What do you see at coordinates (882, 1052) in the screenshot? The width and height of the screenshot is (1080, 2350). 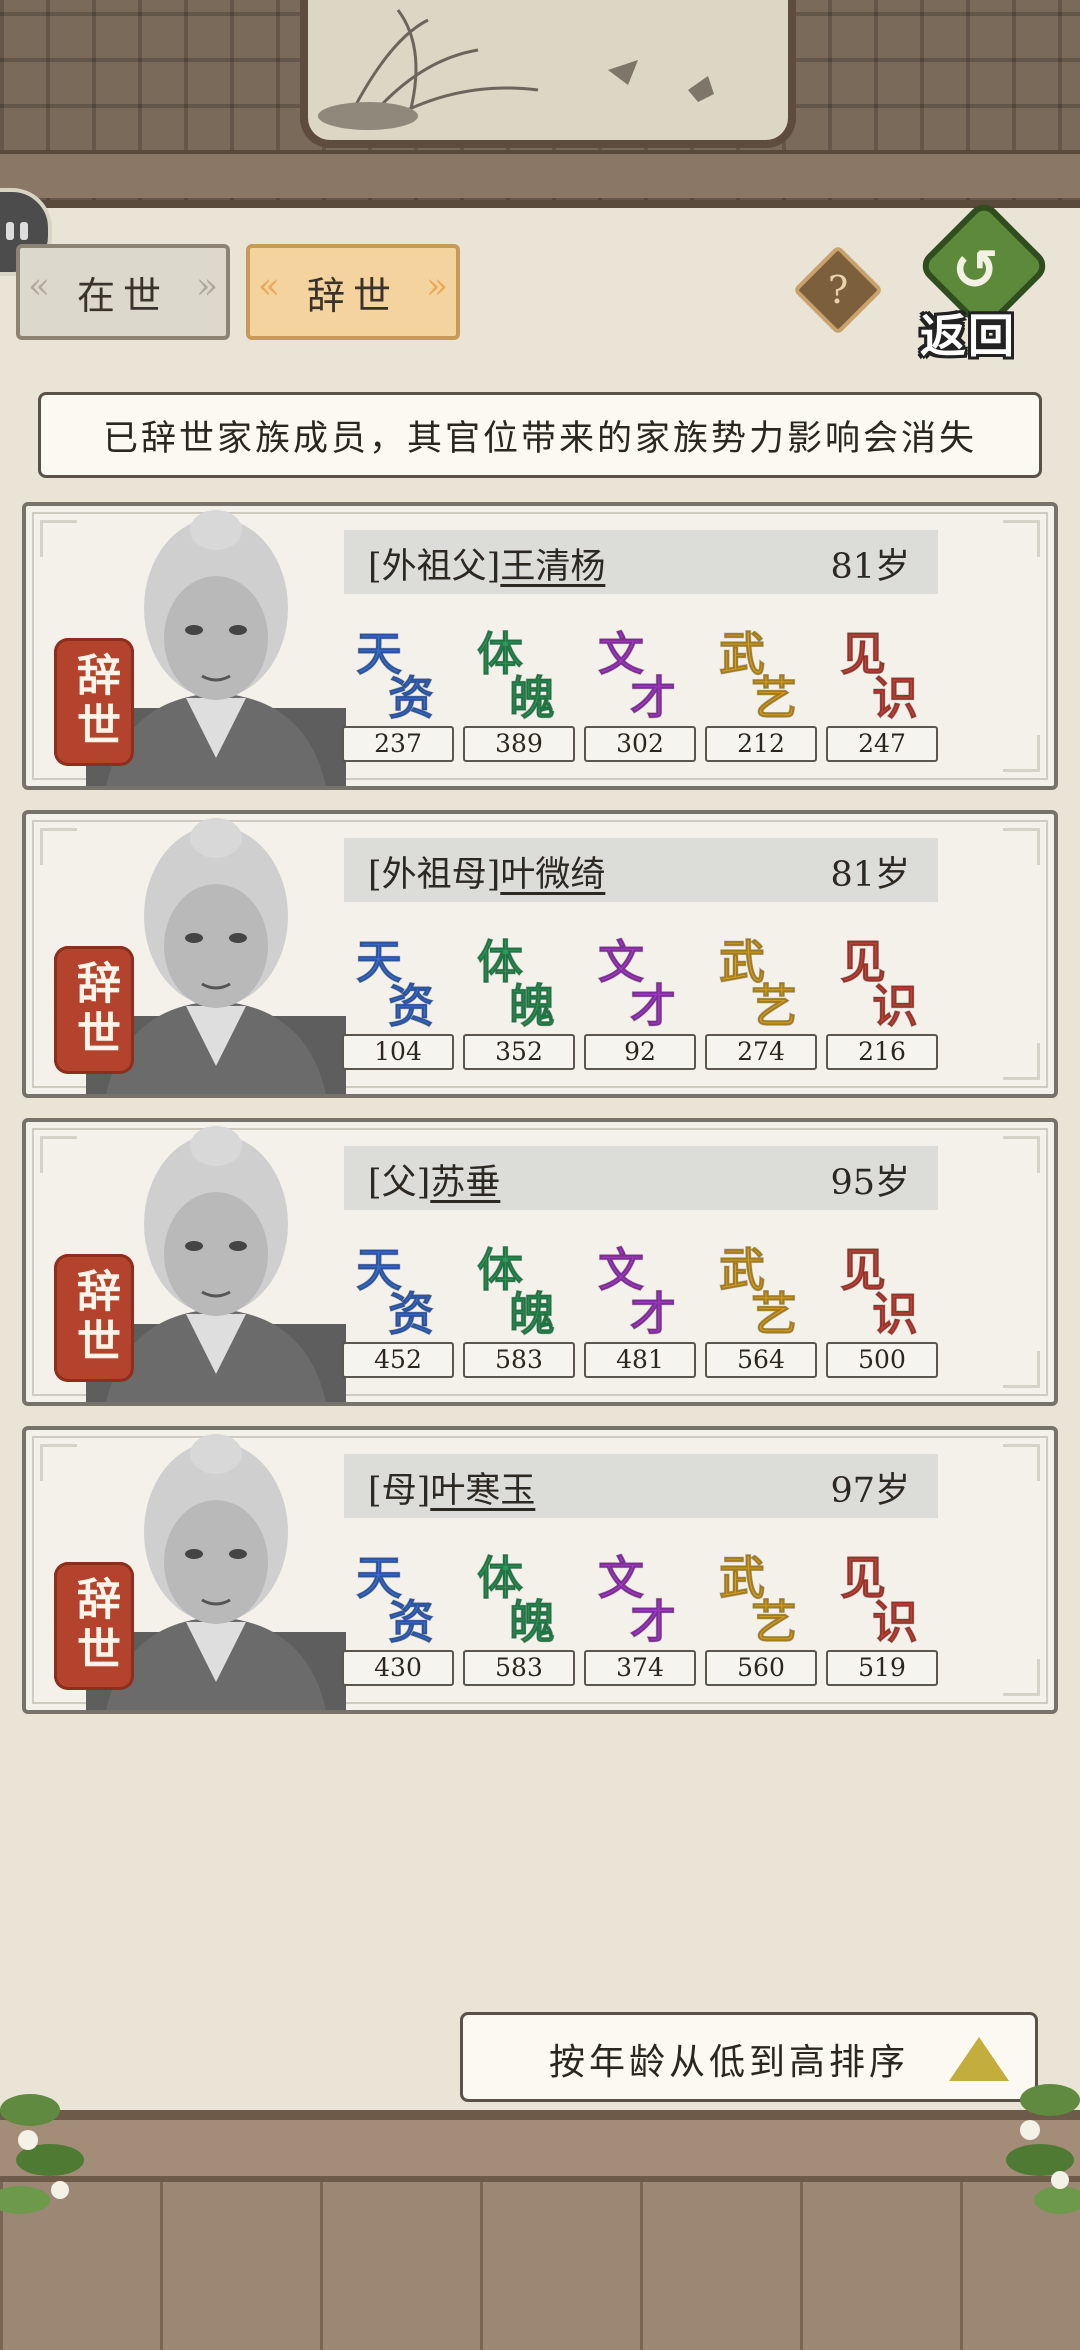 I see `stat-value: 216` at bounding box center [882, 1052].